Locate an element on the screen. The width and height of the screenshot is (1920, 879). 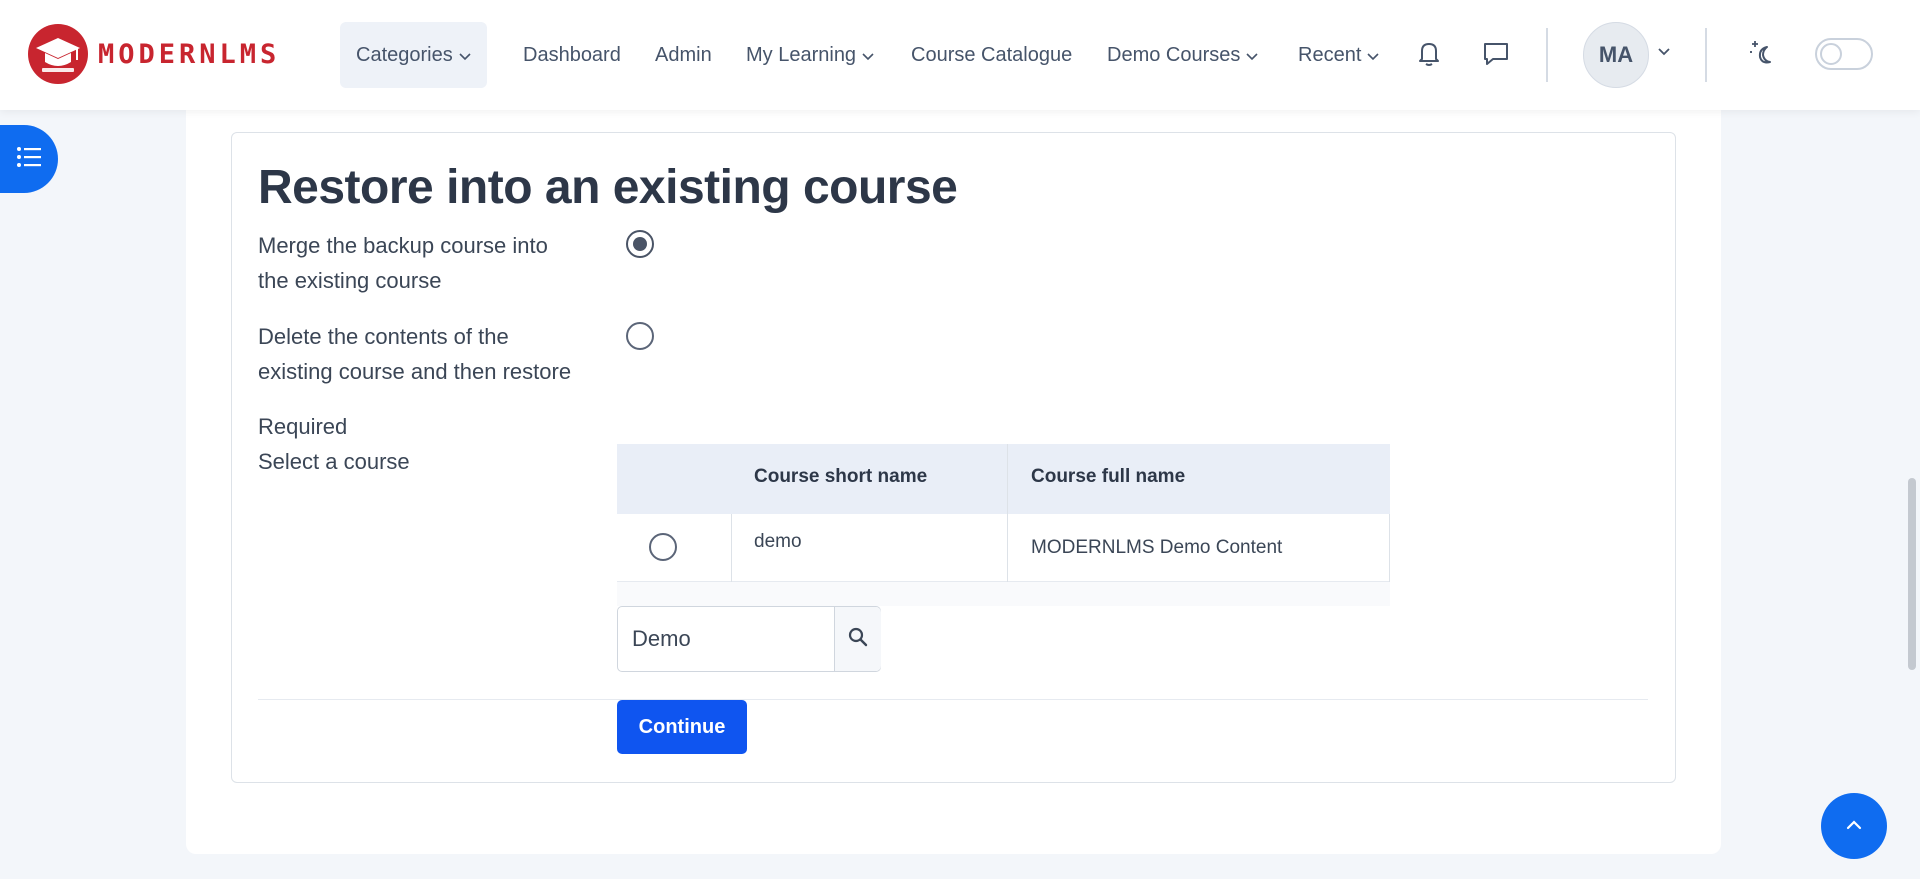
nav-recent: Recent is located at coordinates (1338, 55).